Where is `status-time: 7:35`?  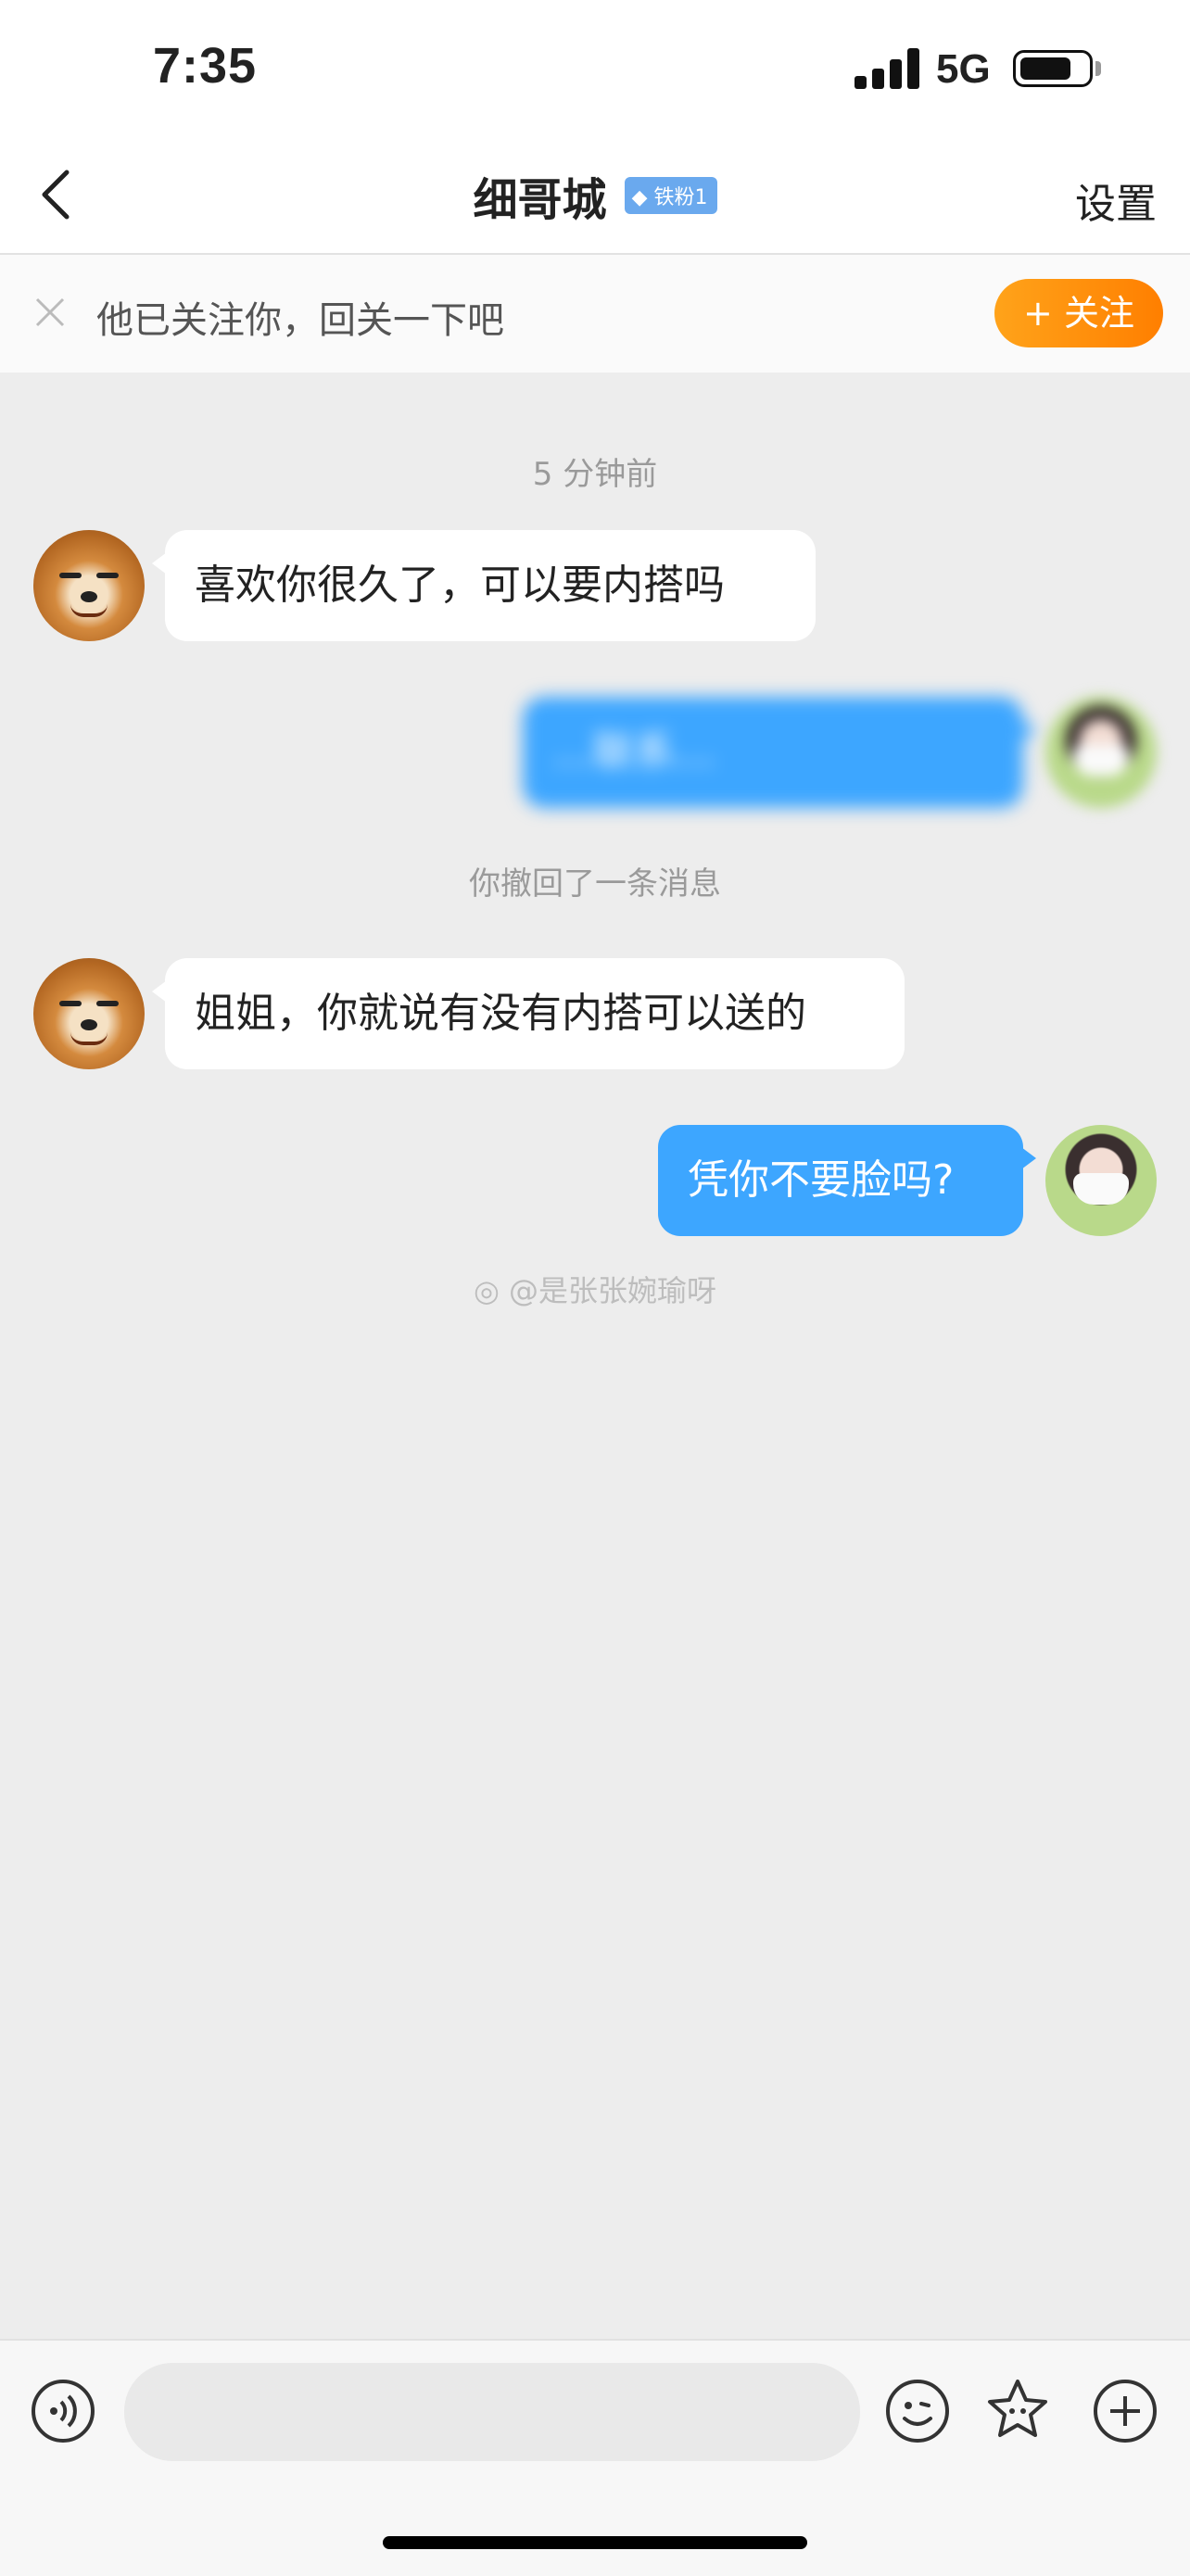 status-time: 7:35 is located at coordinates (205, 66).